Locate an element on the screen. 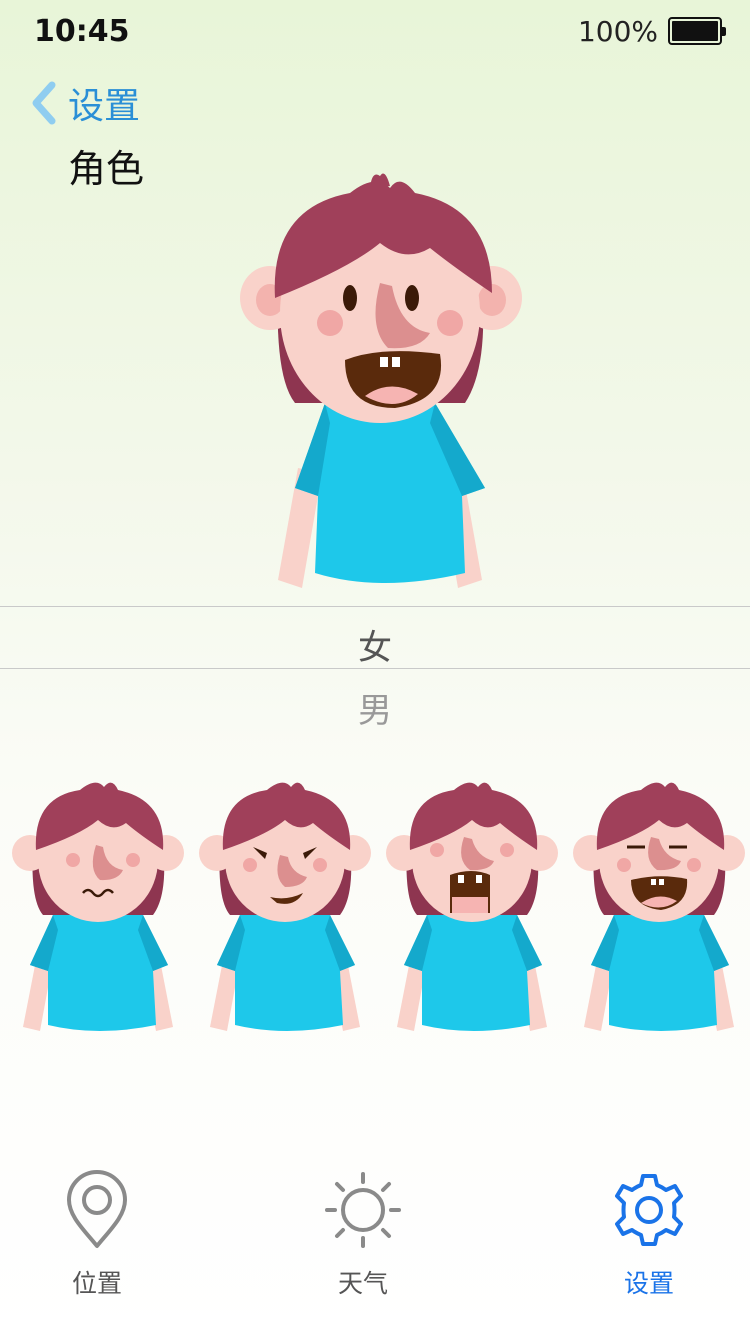  sun-icon is located at coordinates (363, 1210).